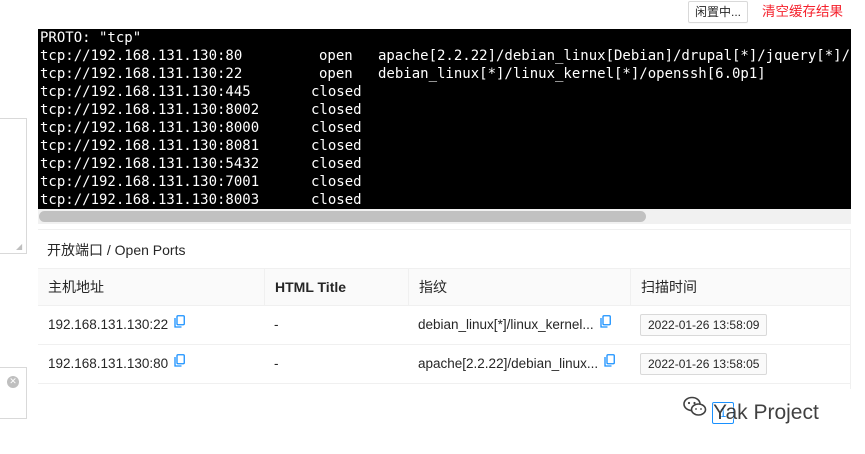 The height and width of the screenshot is (454, 865). I want to click on terminal-row-address: tcp://192.168.131.130:8081, so click(150, 146).